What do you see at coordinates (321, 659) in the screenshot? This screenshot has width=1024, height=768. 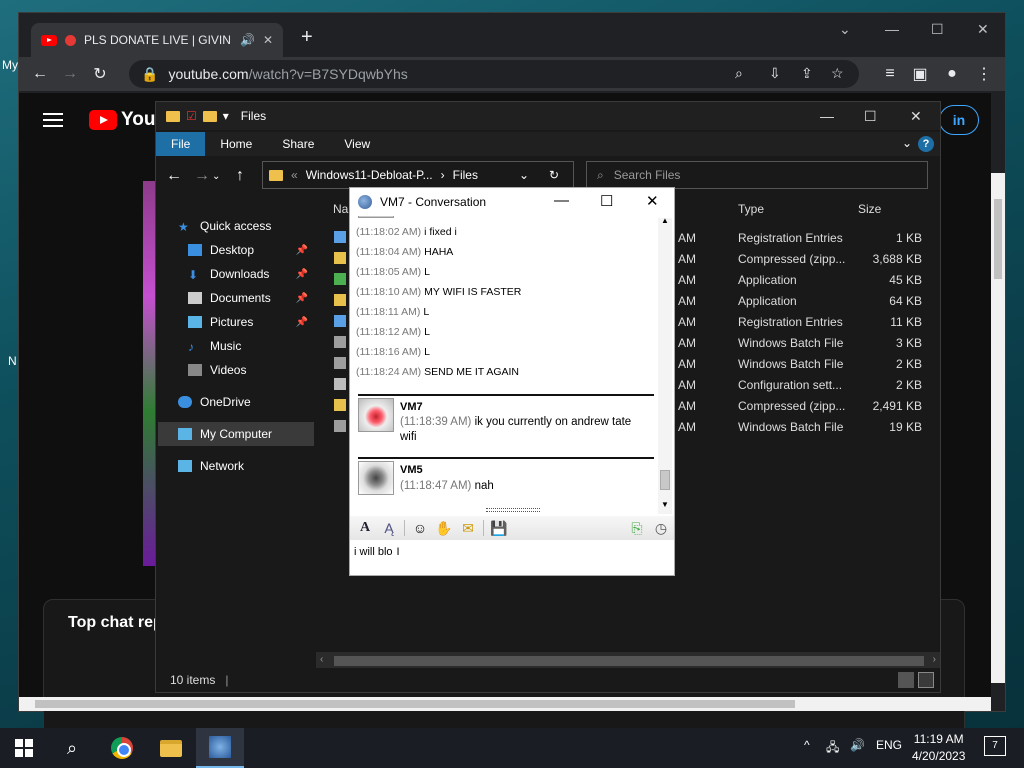 I see `scroll-left-icon: ‹` at bounding box center [321, 659].